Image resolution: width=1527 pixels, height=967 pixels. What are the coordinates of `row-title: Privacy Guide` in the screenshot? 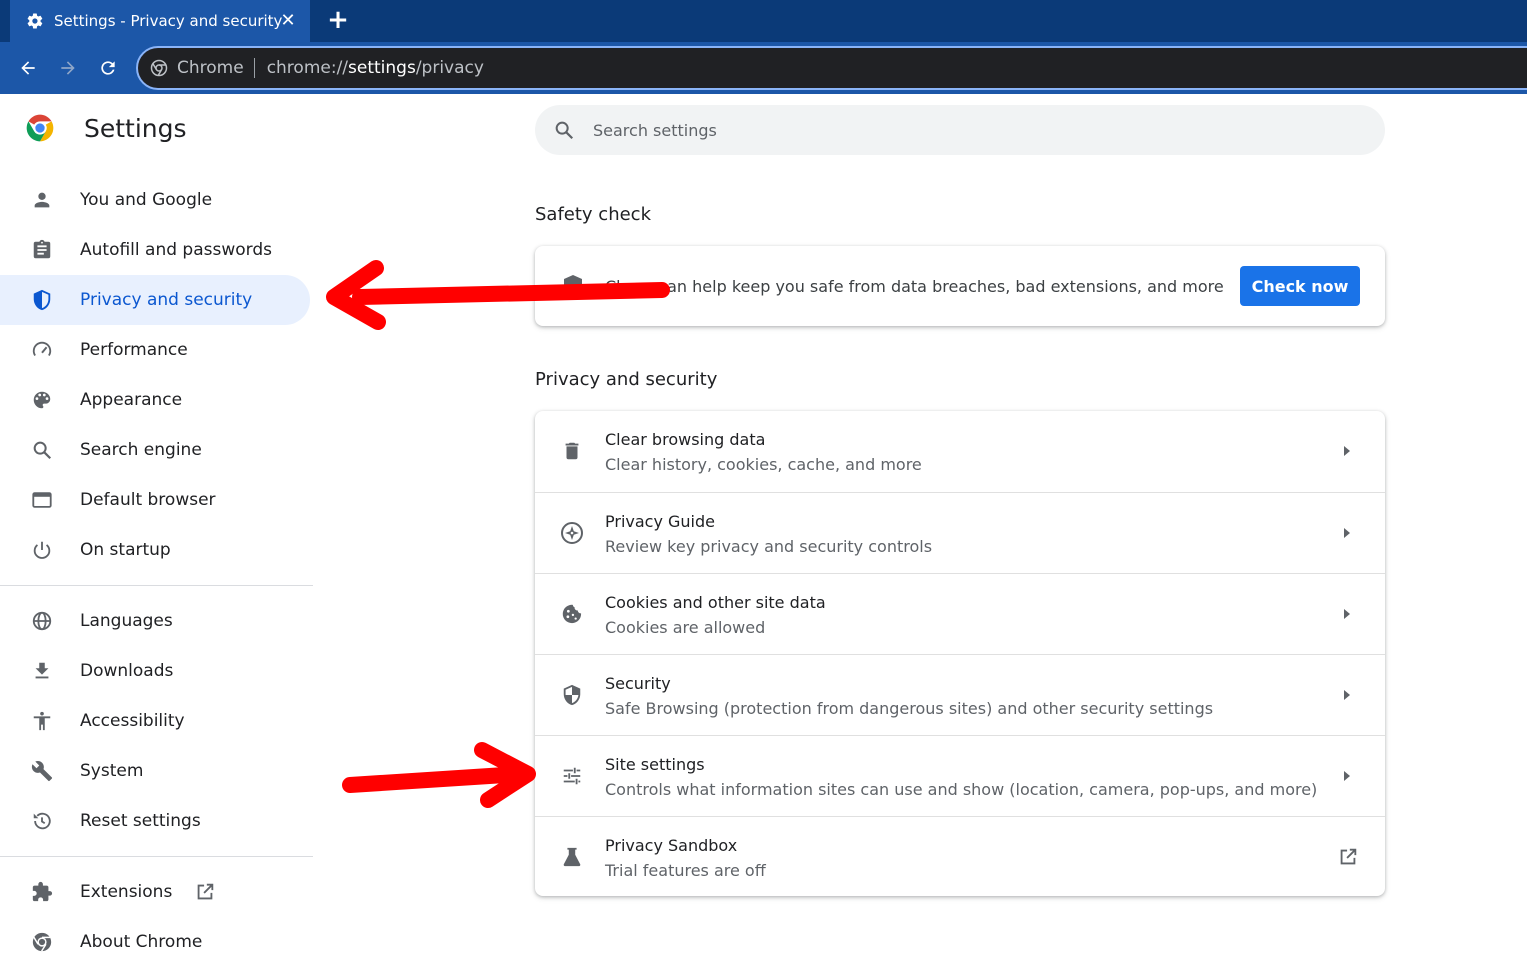 It's located at (660, 521).